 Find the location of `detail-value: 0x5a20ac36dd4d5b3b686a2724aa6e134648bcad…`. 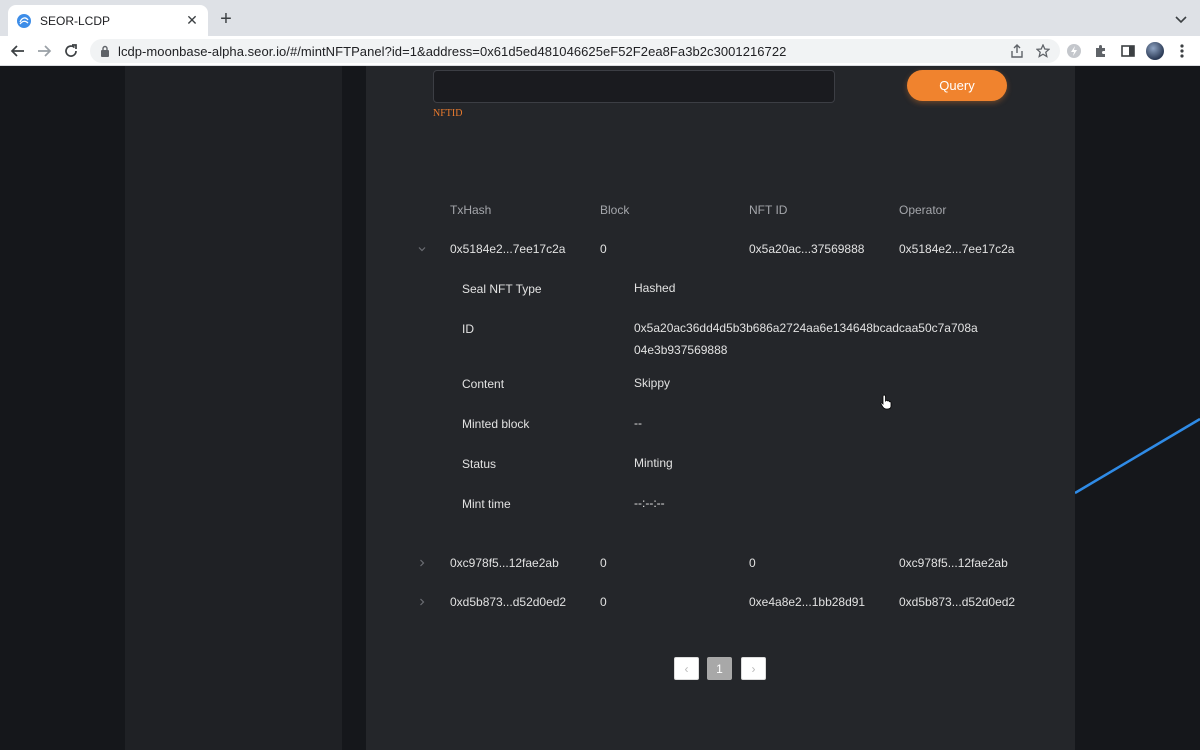

detail-value: 0x5a20ac36dd4d5b3b686a2724aa6e134648bcad… is located at coordinates (806, 339).